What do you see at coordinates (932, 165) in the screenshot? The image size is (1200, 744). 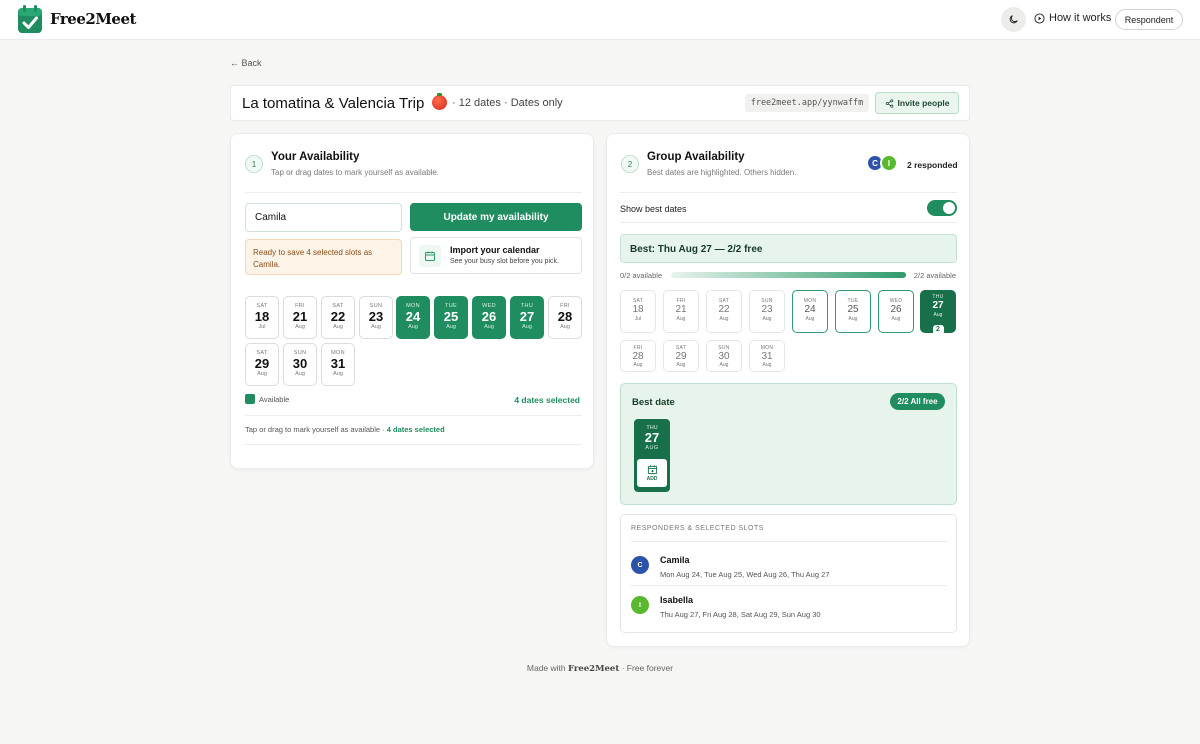 I see `responded-count: 2 responded` at bounding box center [932, 165].